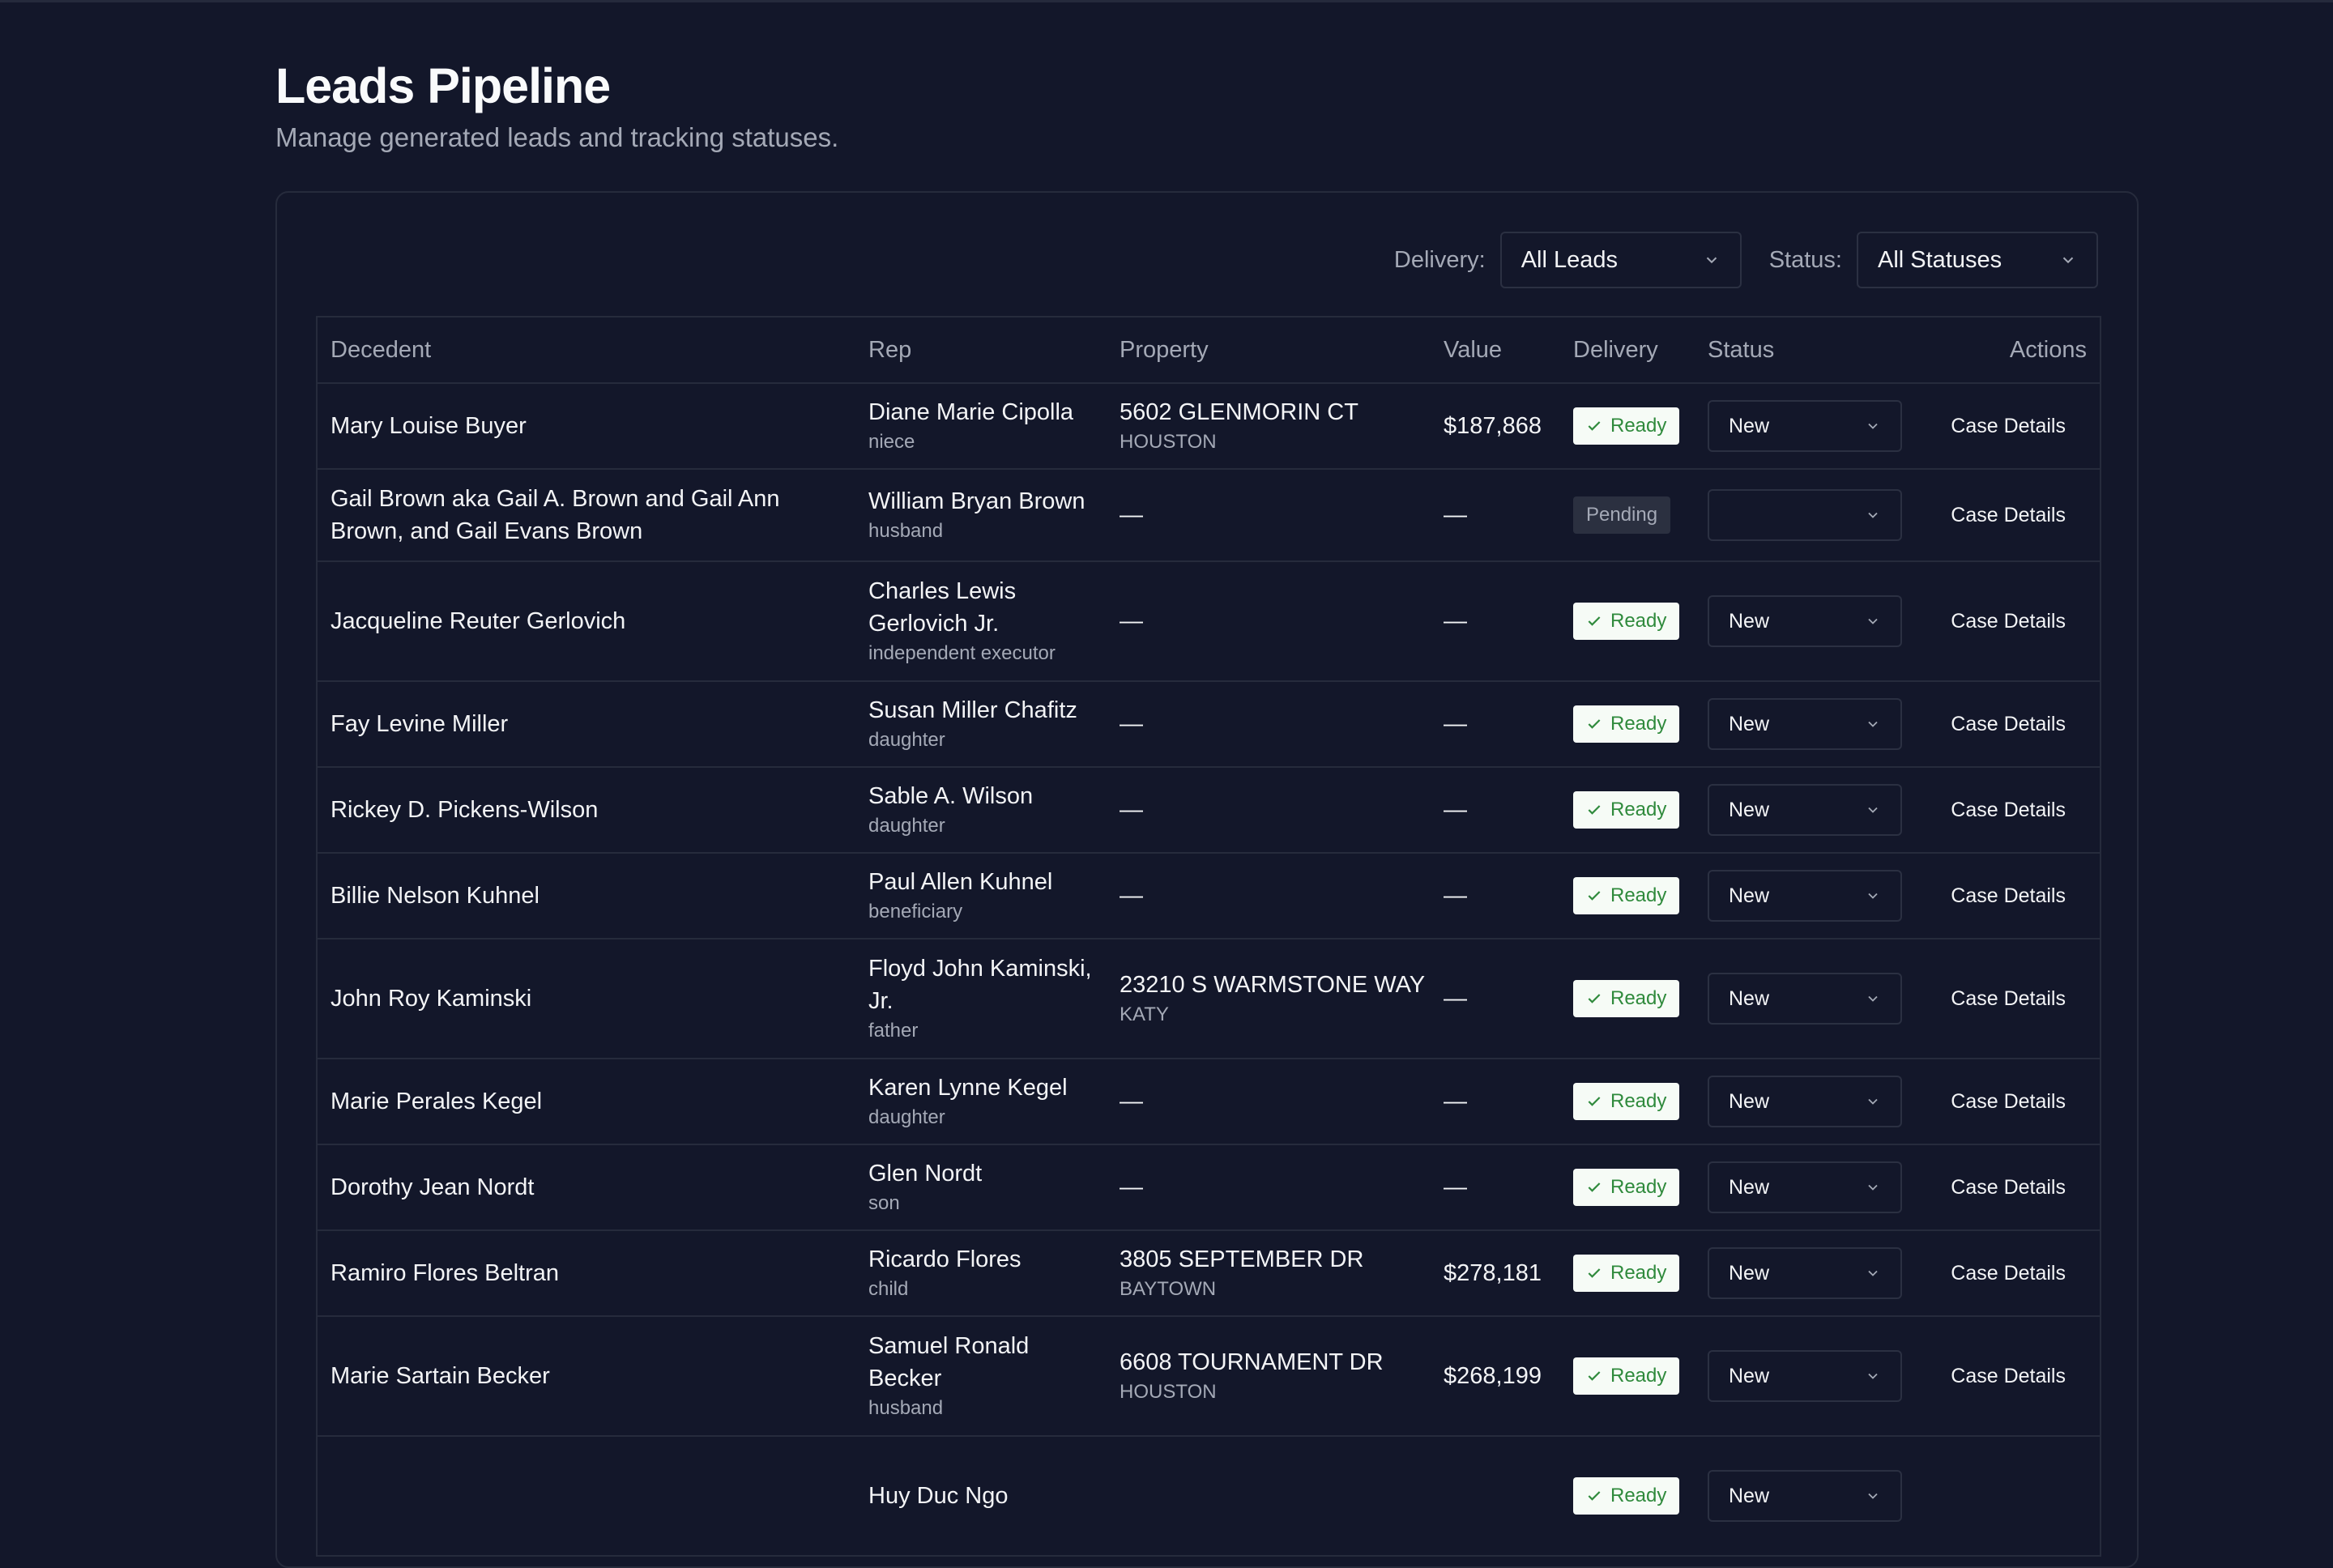  What do you see at coordinates (590, 1187) in the screenshot?
I see `decedent-cell: Dorothy Jean Nordt` at bounding box center [590, 1187].